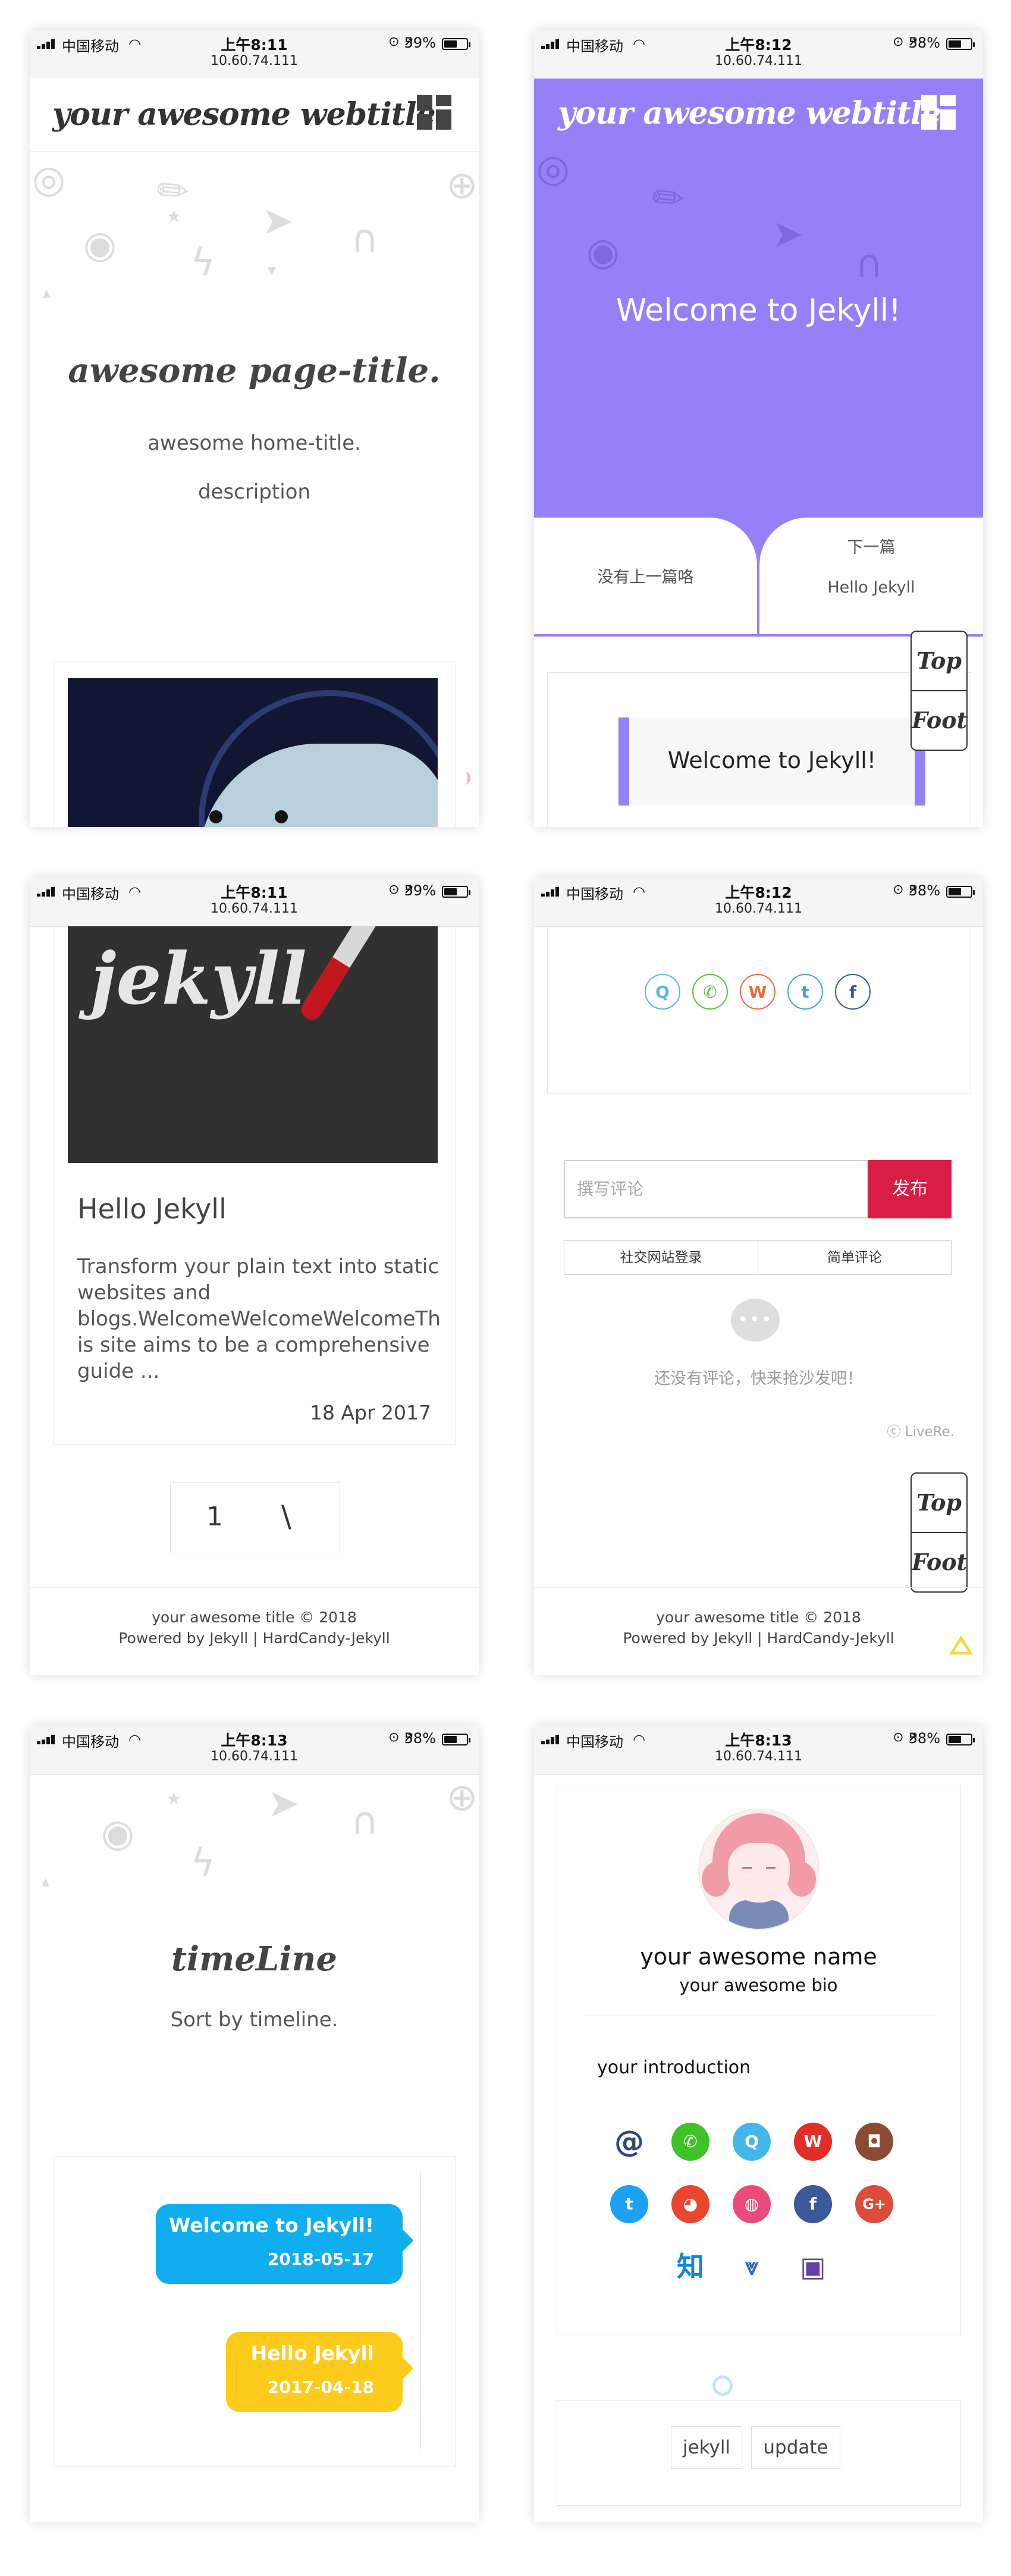 This screenshot has height=2576, width=1011. What do you see at coordinates (759, 311) in the screenshot?
I see `post-hero-title: Welcome to Jekyll!` at bounding box center [759, 311].